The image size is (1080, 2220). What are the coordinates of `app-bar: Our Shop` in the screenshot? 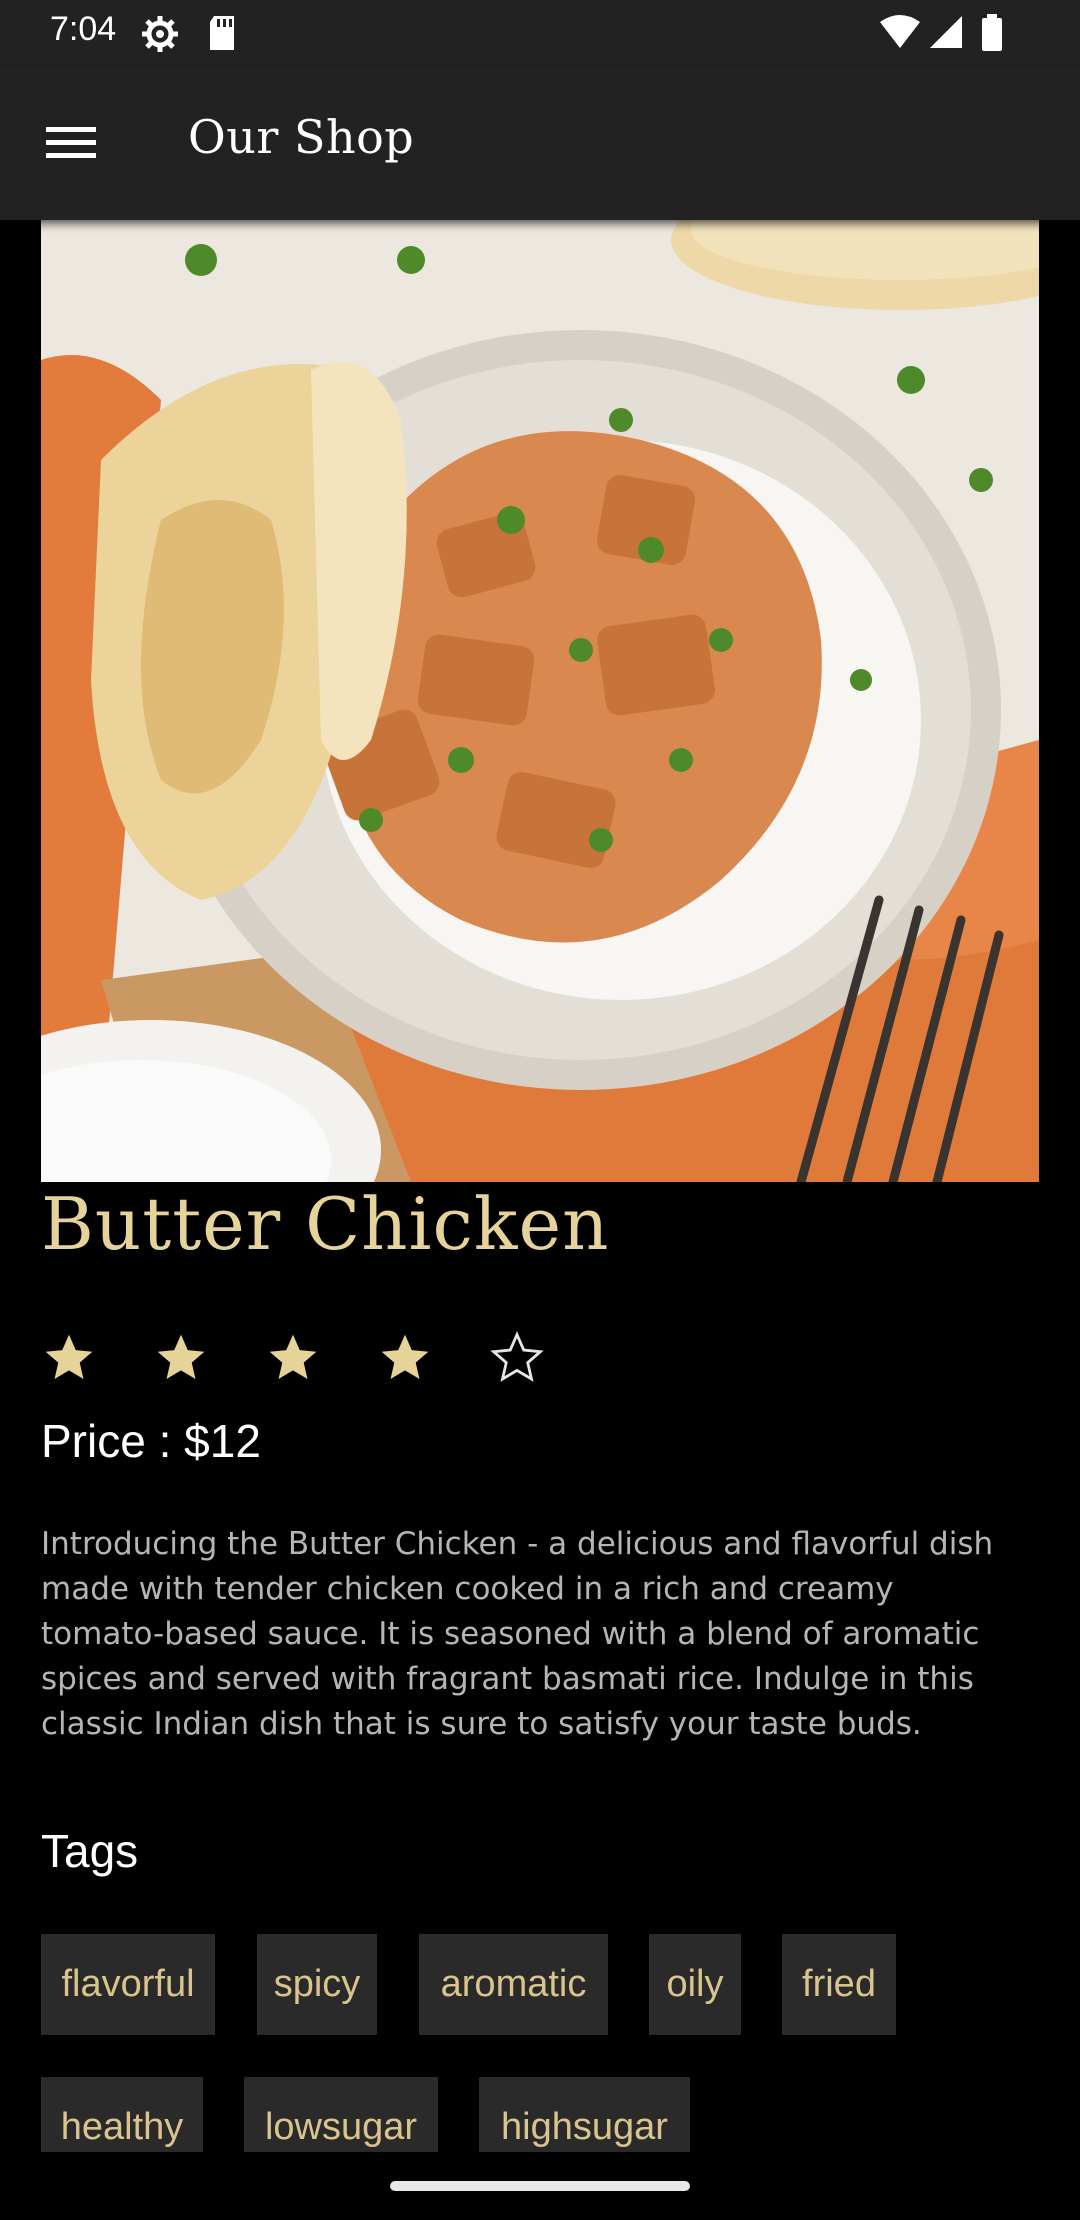 It's located at (540, 143).